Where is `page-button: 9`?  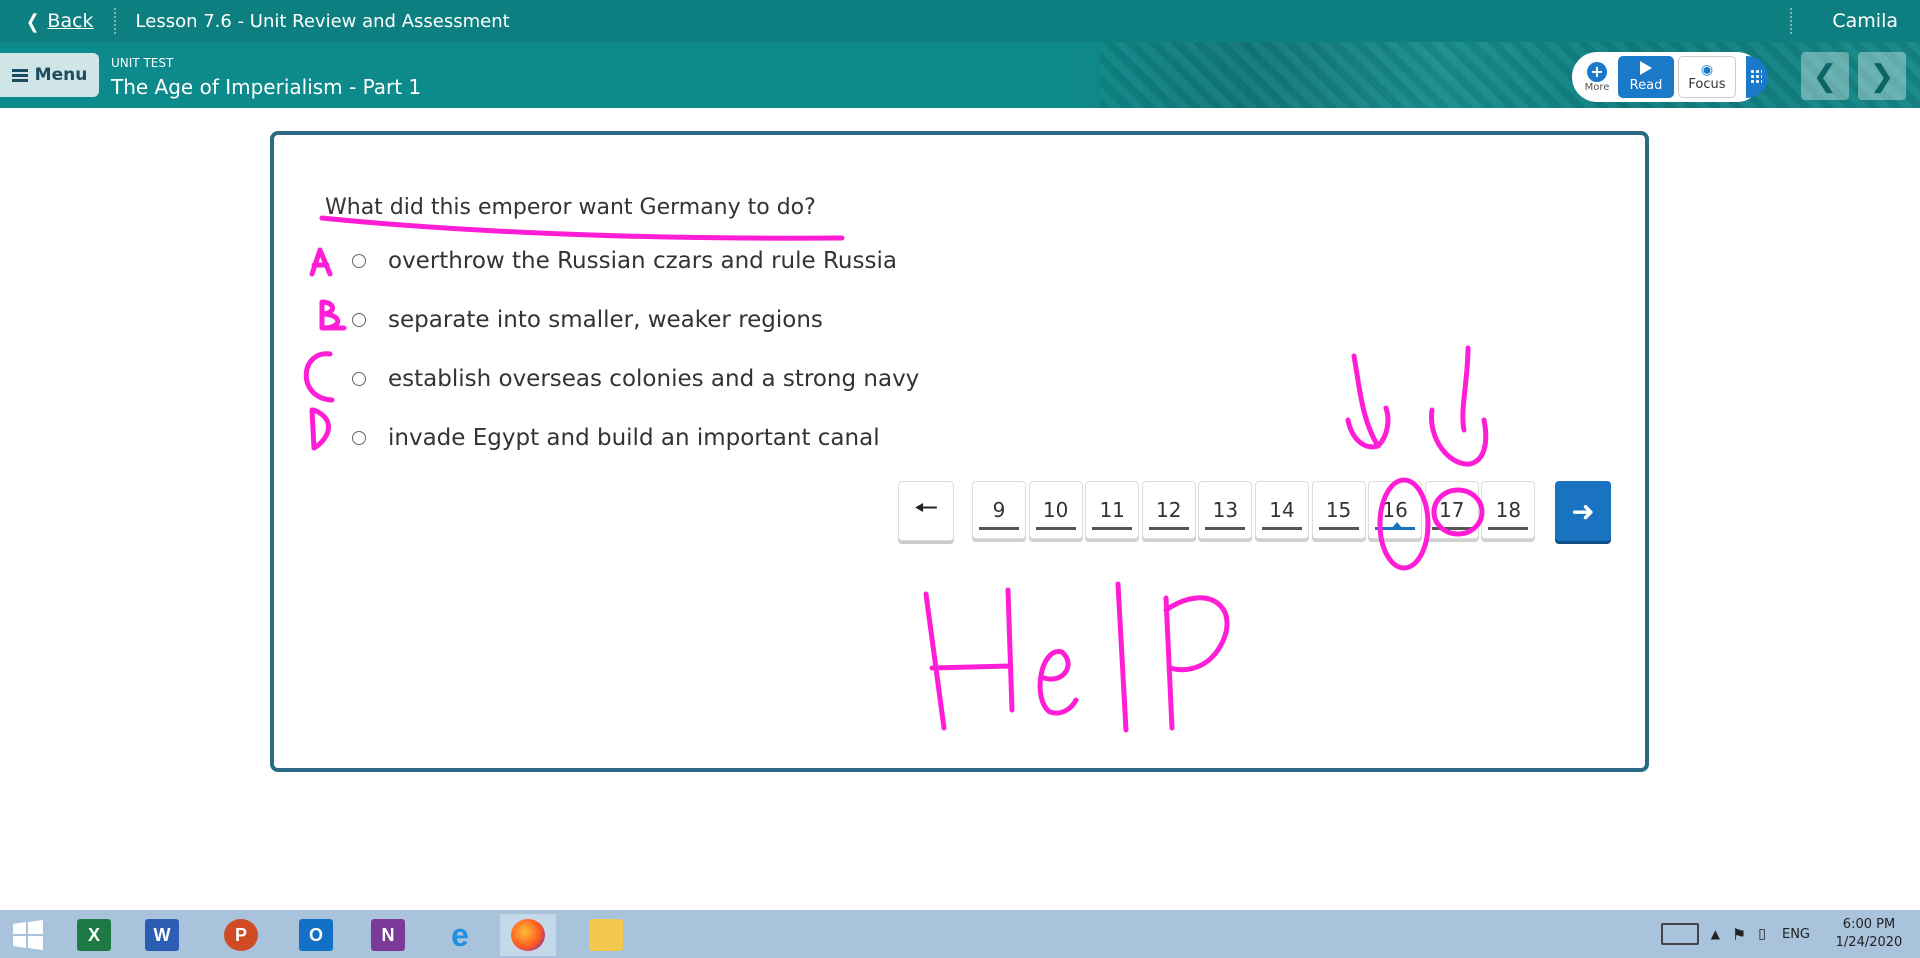
page-button: 9 is located at coordinates (999, 510).